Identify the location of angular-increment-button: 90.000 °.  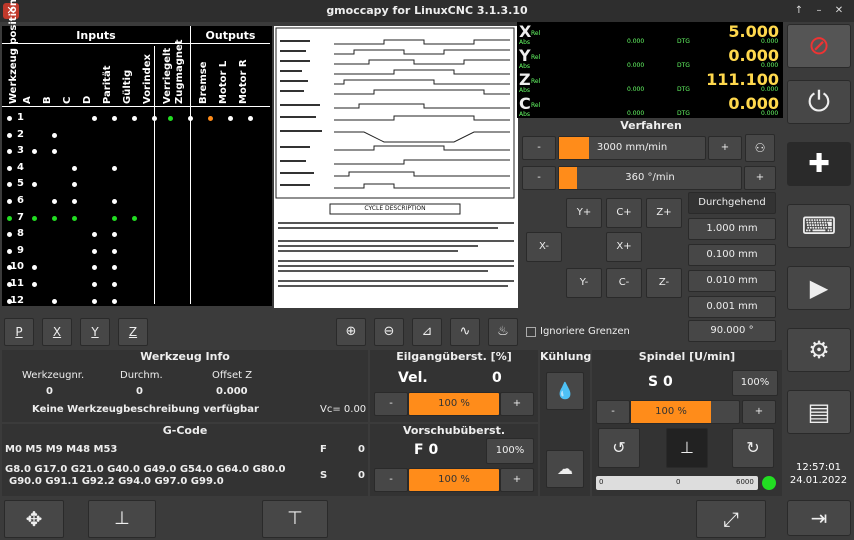
(732, 331).